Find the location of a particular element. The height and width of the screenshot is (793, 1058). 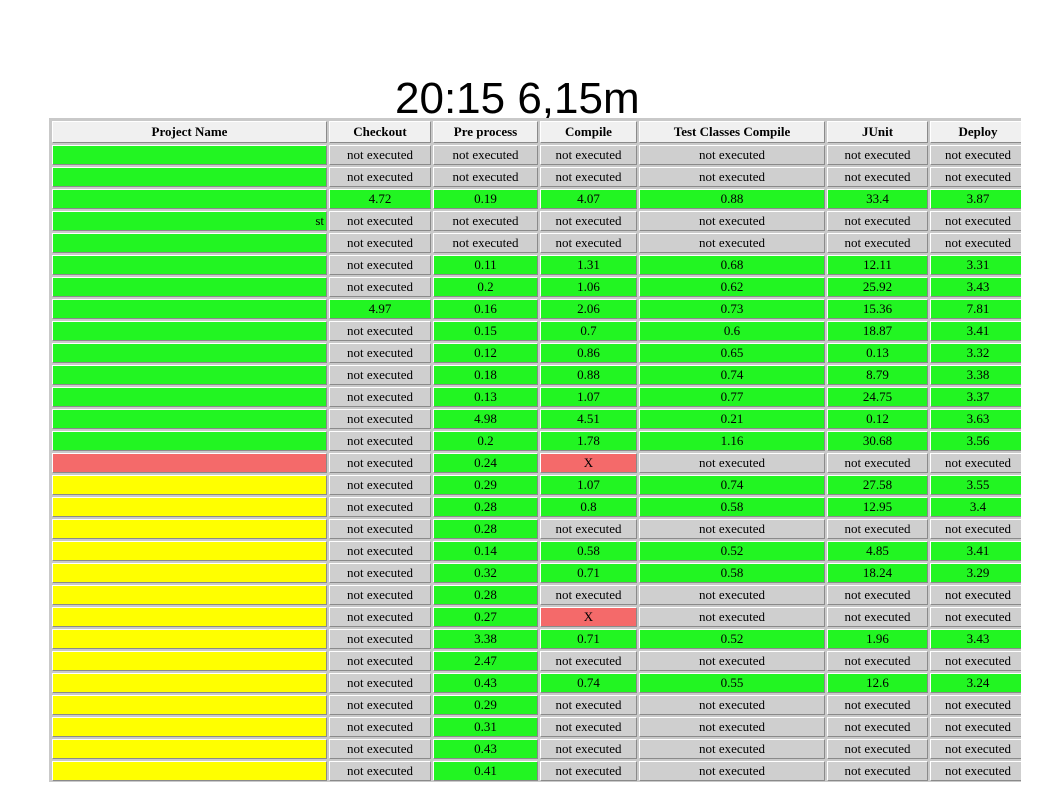

table-row: not executed 0.43 0.74 0.55 12.6 3.24 is located at coordinates (536, 683).